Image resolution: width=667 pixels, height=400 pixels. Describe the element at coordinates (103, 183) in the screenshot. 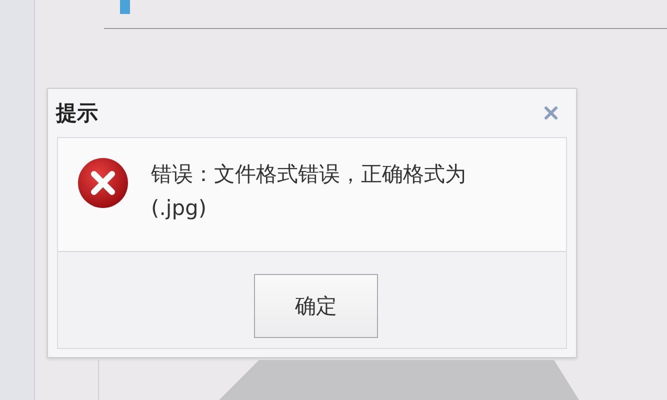

I see `error-icon` at that location.